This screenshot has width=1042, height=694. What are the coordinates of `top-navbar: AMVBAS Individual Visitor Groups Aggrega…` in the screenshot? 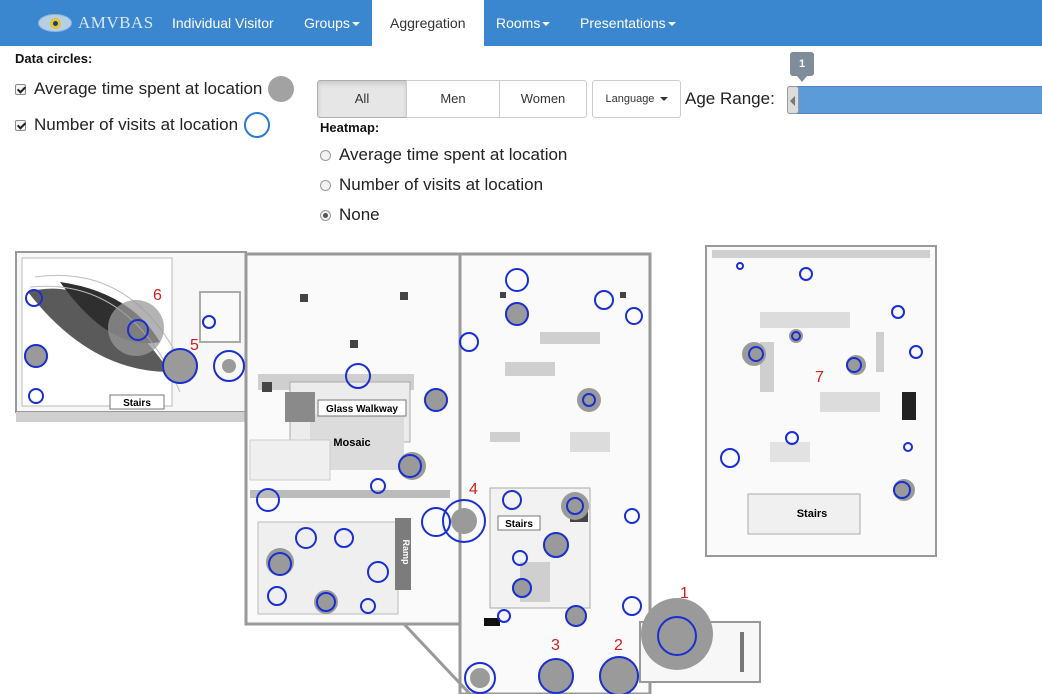 It's located at (521, 23).